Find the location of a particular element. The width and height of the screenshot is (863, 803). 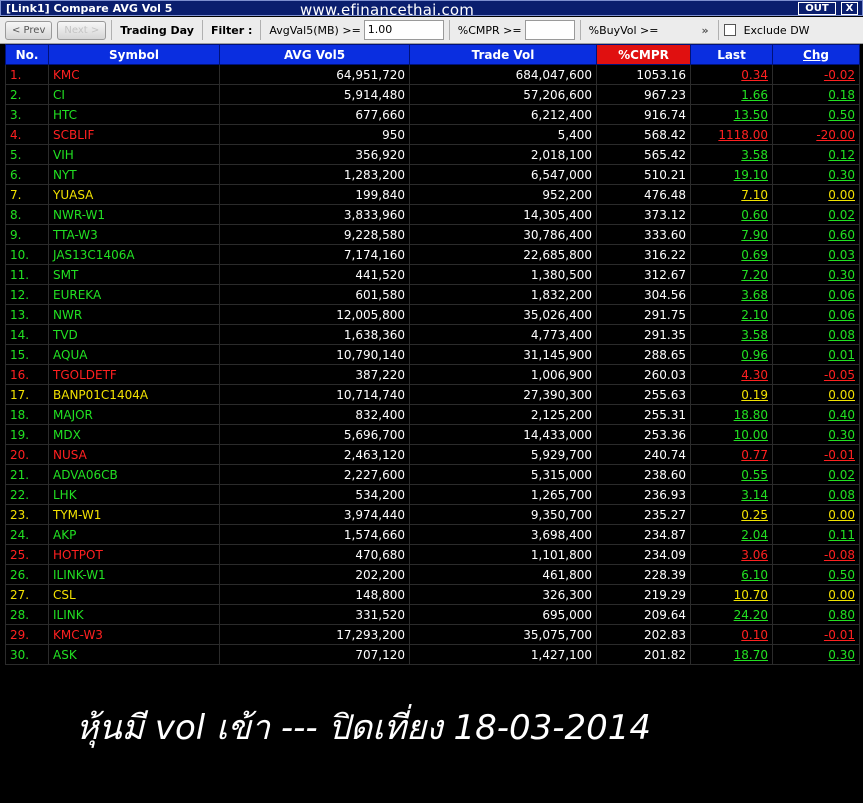

change-cell-link: 0.80 is located at coordinates (841, 615).